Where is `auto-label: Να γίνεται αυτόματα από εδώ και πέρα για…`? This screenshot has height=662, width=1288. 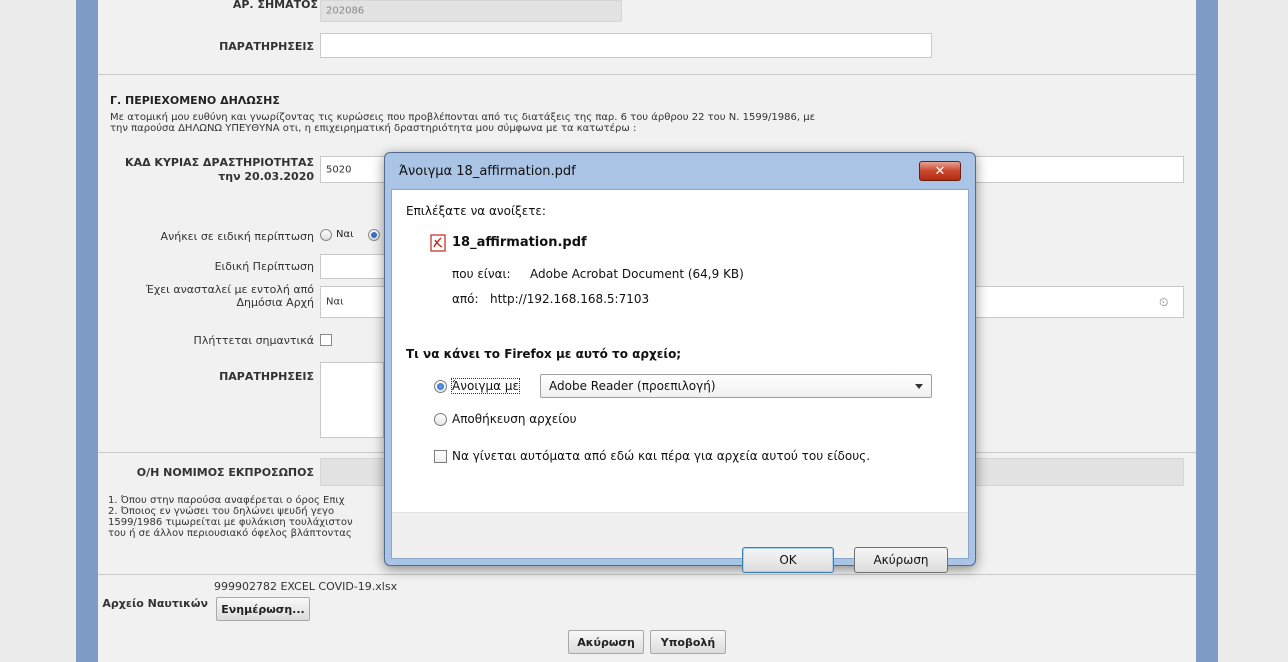 auto-label: Να γίνεται αυτόματα από εδώ και πέρα για… is located at coordinates (661, 456).